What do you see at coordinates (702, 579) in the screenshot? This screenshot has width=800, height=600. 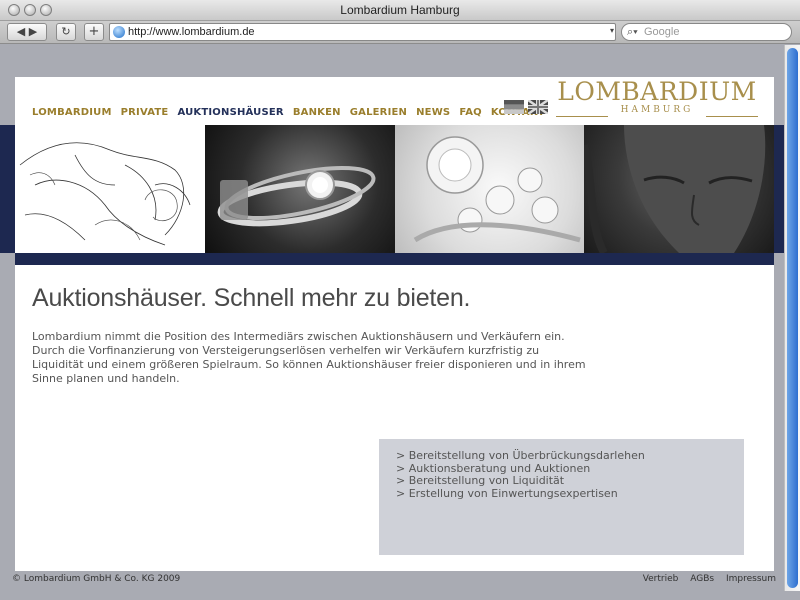 I see `footer-link-agbs: AGBs` at bounding box center [702, 579].